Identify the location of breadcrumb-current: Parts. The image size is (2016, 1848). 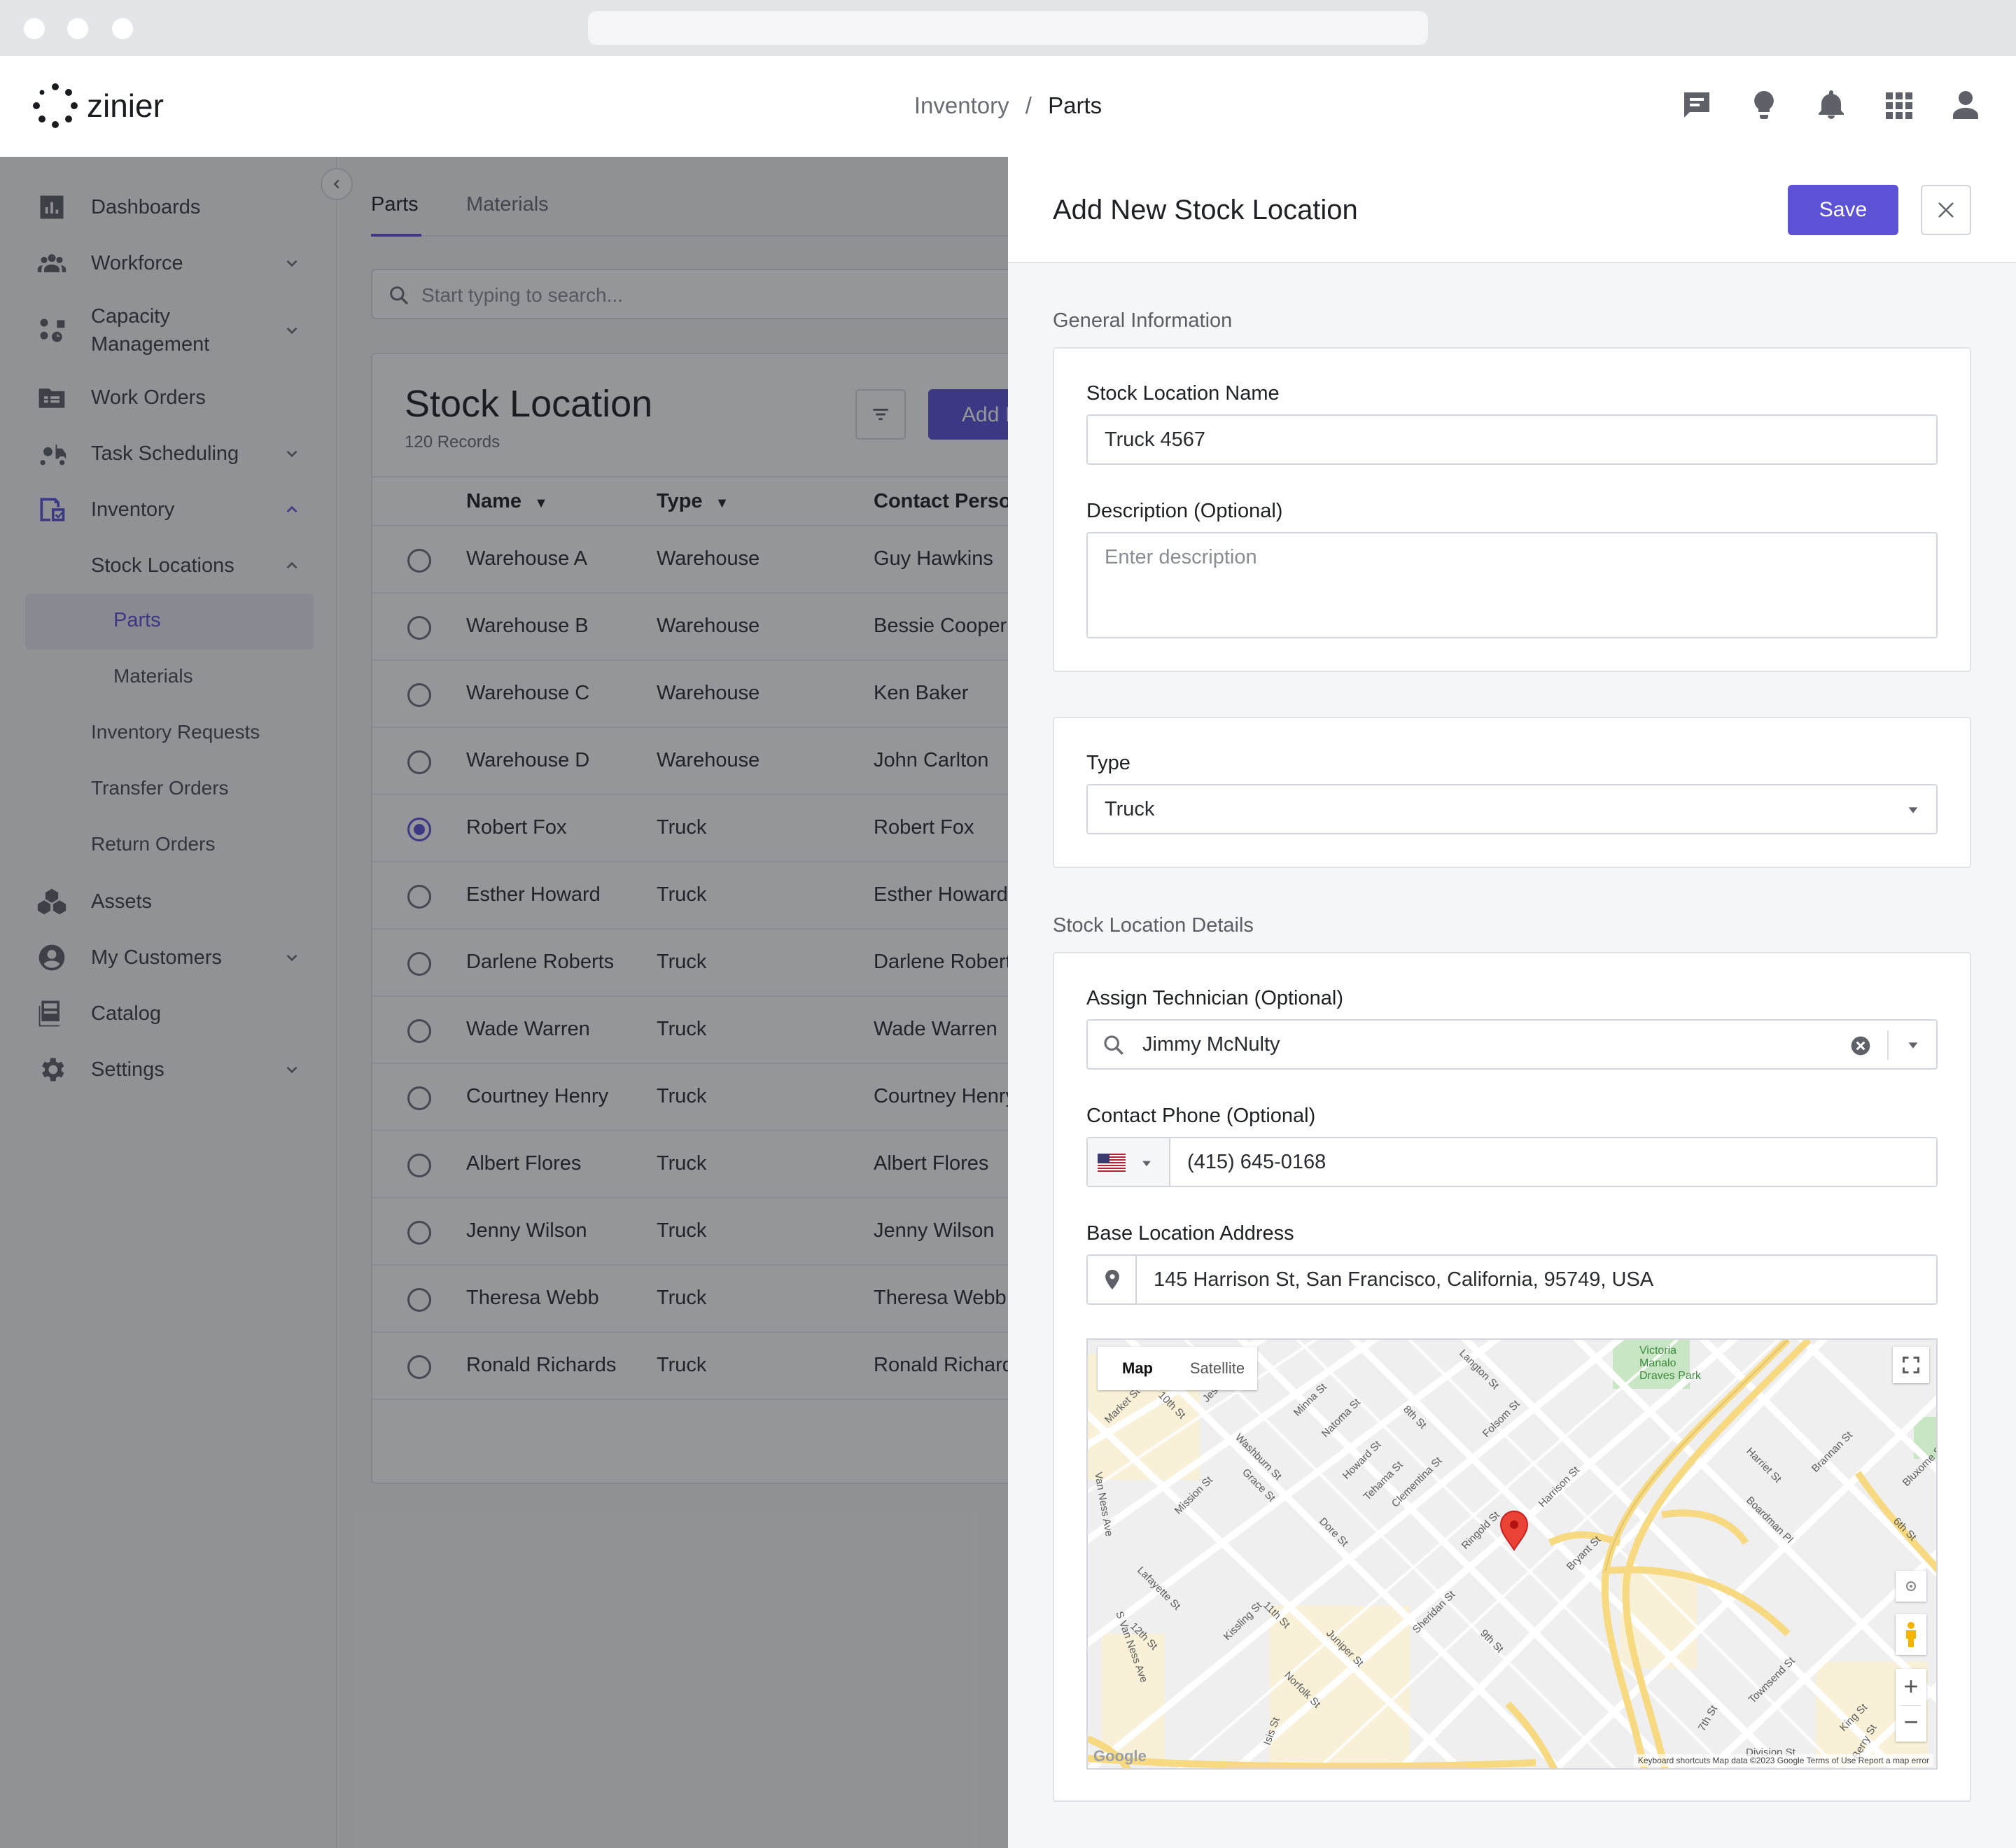
(1075, 105).